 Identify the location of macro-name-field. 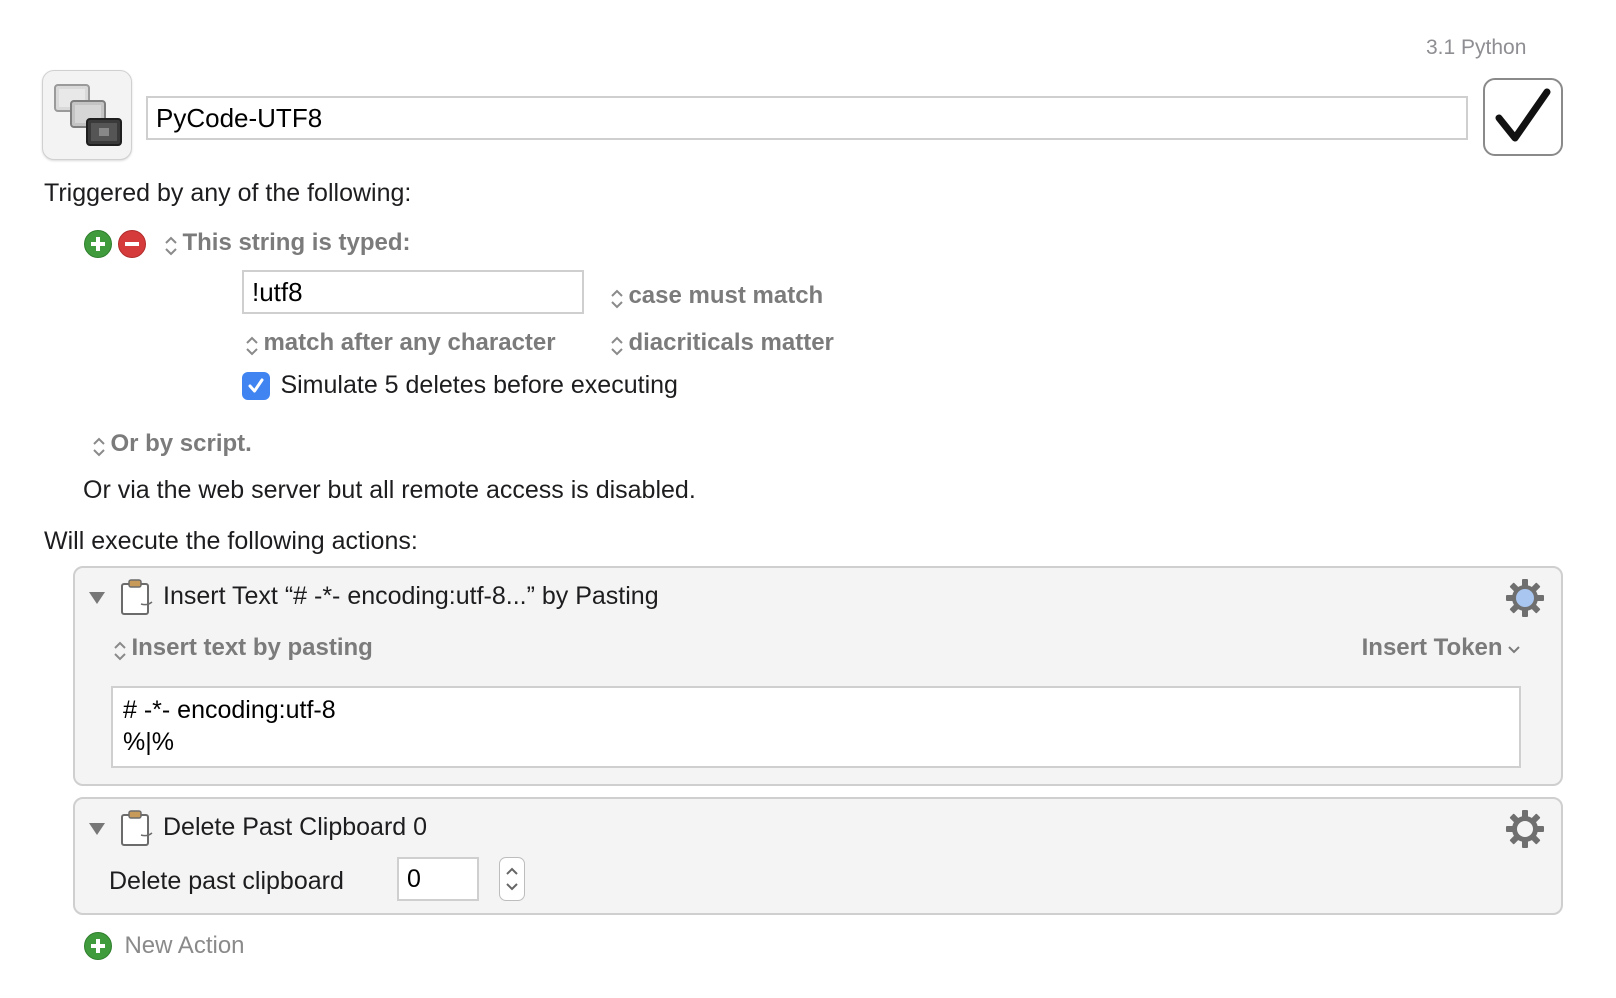
(807, 118).